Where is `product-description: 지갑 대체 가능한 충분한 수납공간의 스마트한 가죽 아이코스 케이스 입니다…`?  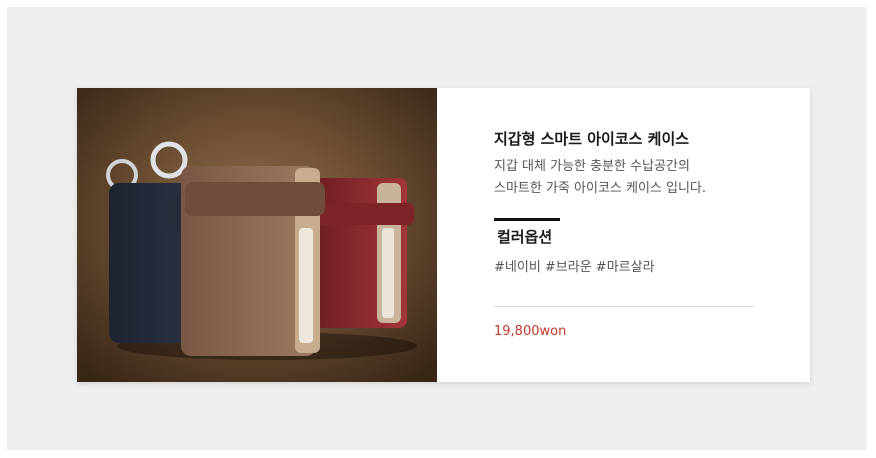 product-description: 지갑 대체 가능한 충분한 수납공간의 스마트한 가죽 아이코스 케이스 입니다… is located at coordinates (600, 178).